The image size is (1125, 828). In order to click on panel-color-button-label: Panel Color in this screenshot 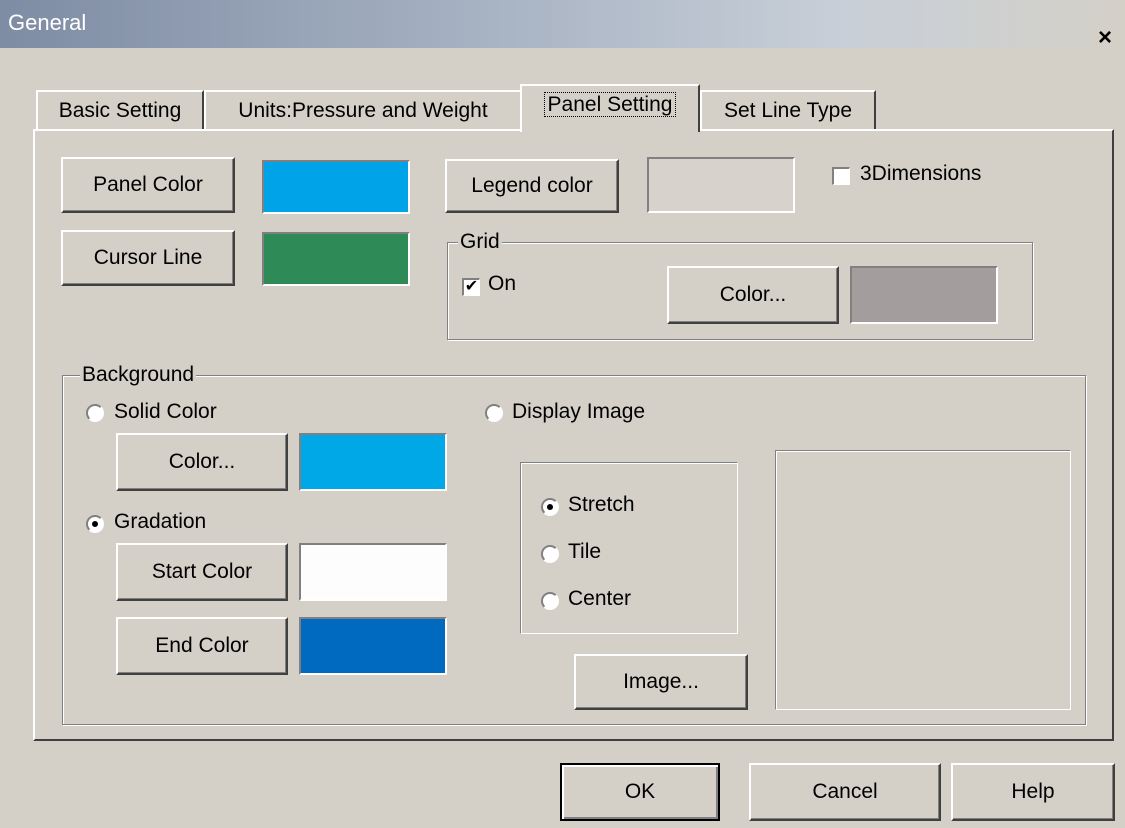, I will do `click(148, 184)`.